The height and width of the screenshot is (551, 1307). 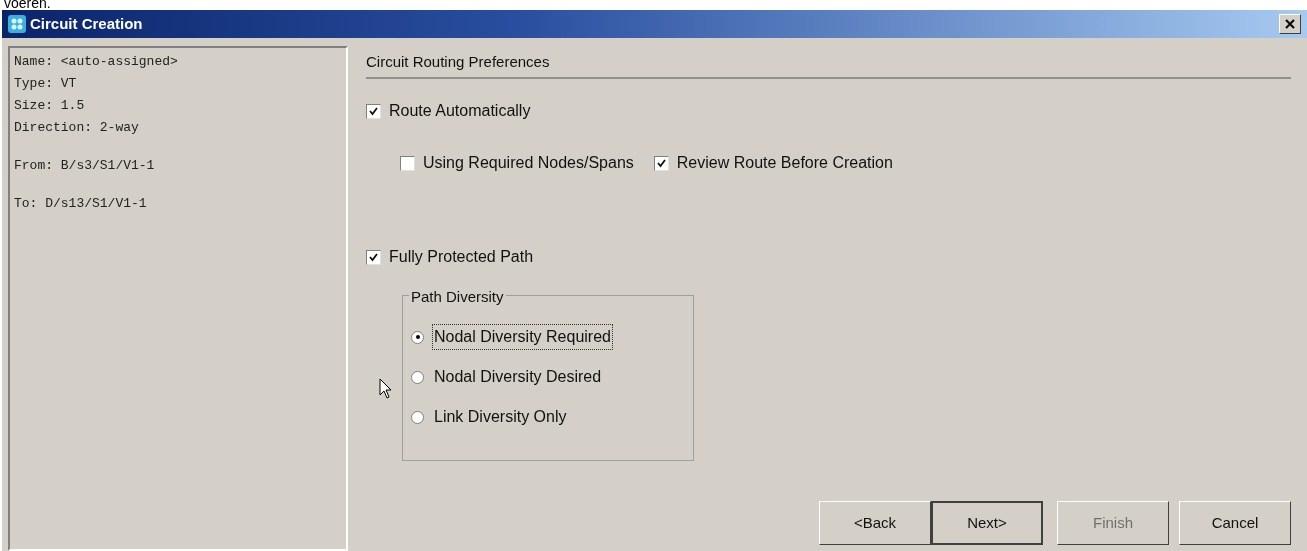 I want to click on close-button, so click(x=1290, y=24).